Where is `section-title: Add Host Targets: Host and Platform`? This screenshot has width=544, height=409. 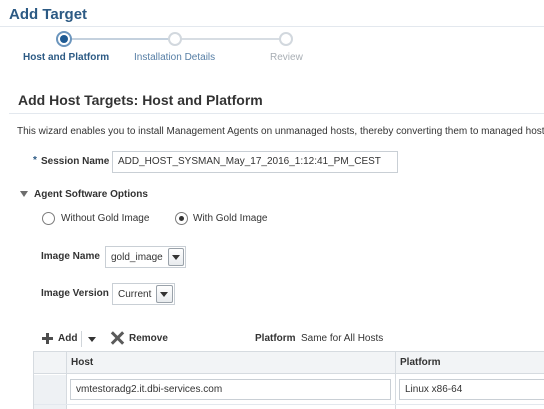 section-title: Add Host Targets: Host and Platform is located at coordinates (140, 100).